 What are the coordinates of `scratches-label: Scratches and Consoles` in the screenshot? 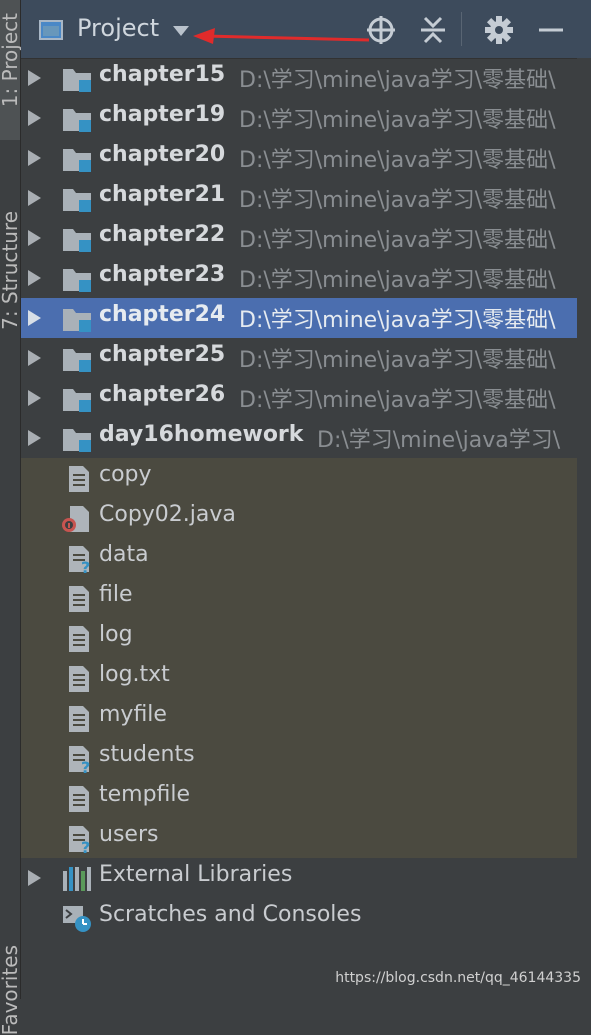 It's located at (230, 914).